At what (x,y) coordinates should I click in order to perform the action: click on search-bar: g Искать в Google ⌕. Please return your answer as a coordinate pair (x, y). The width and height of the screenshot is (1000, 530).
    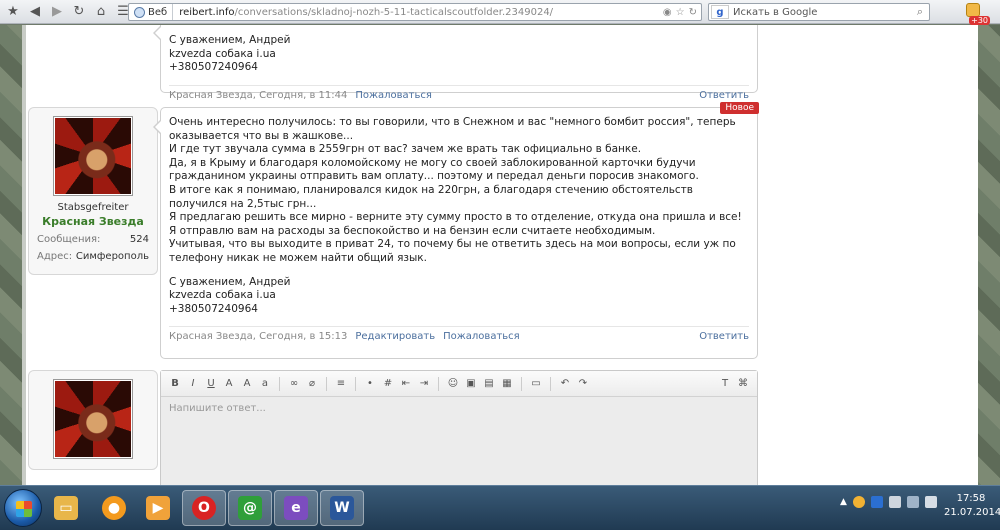
    Looking at the image, I should click on (819, 12).